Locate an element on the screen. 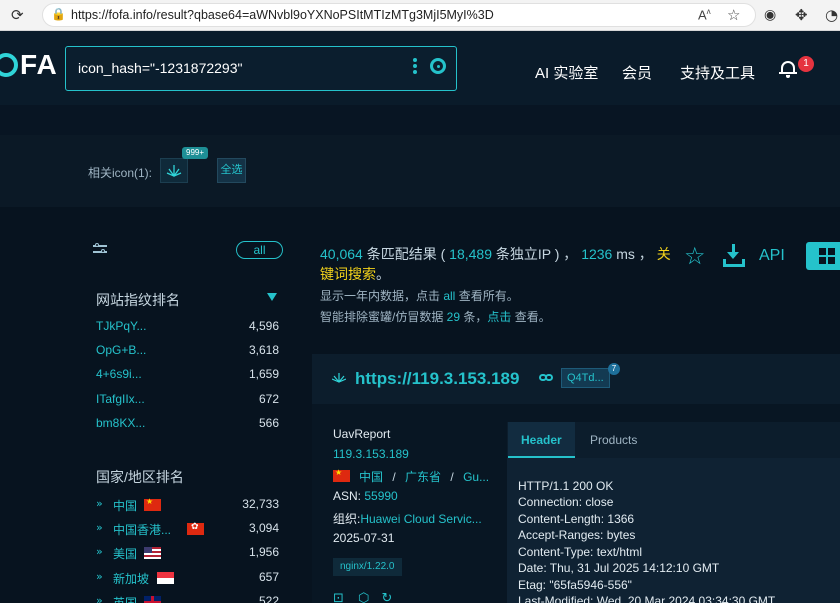  search-input: icon_hash="-1231872293" is located at coordinates (160, 68).